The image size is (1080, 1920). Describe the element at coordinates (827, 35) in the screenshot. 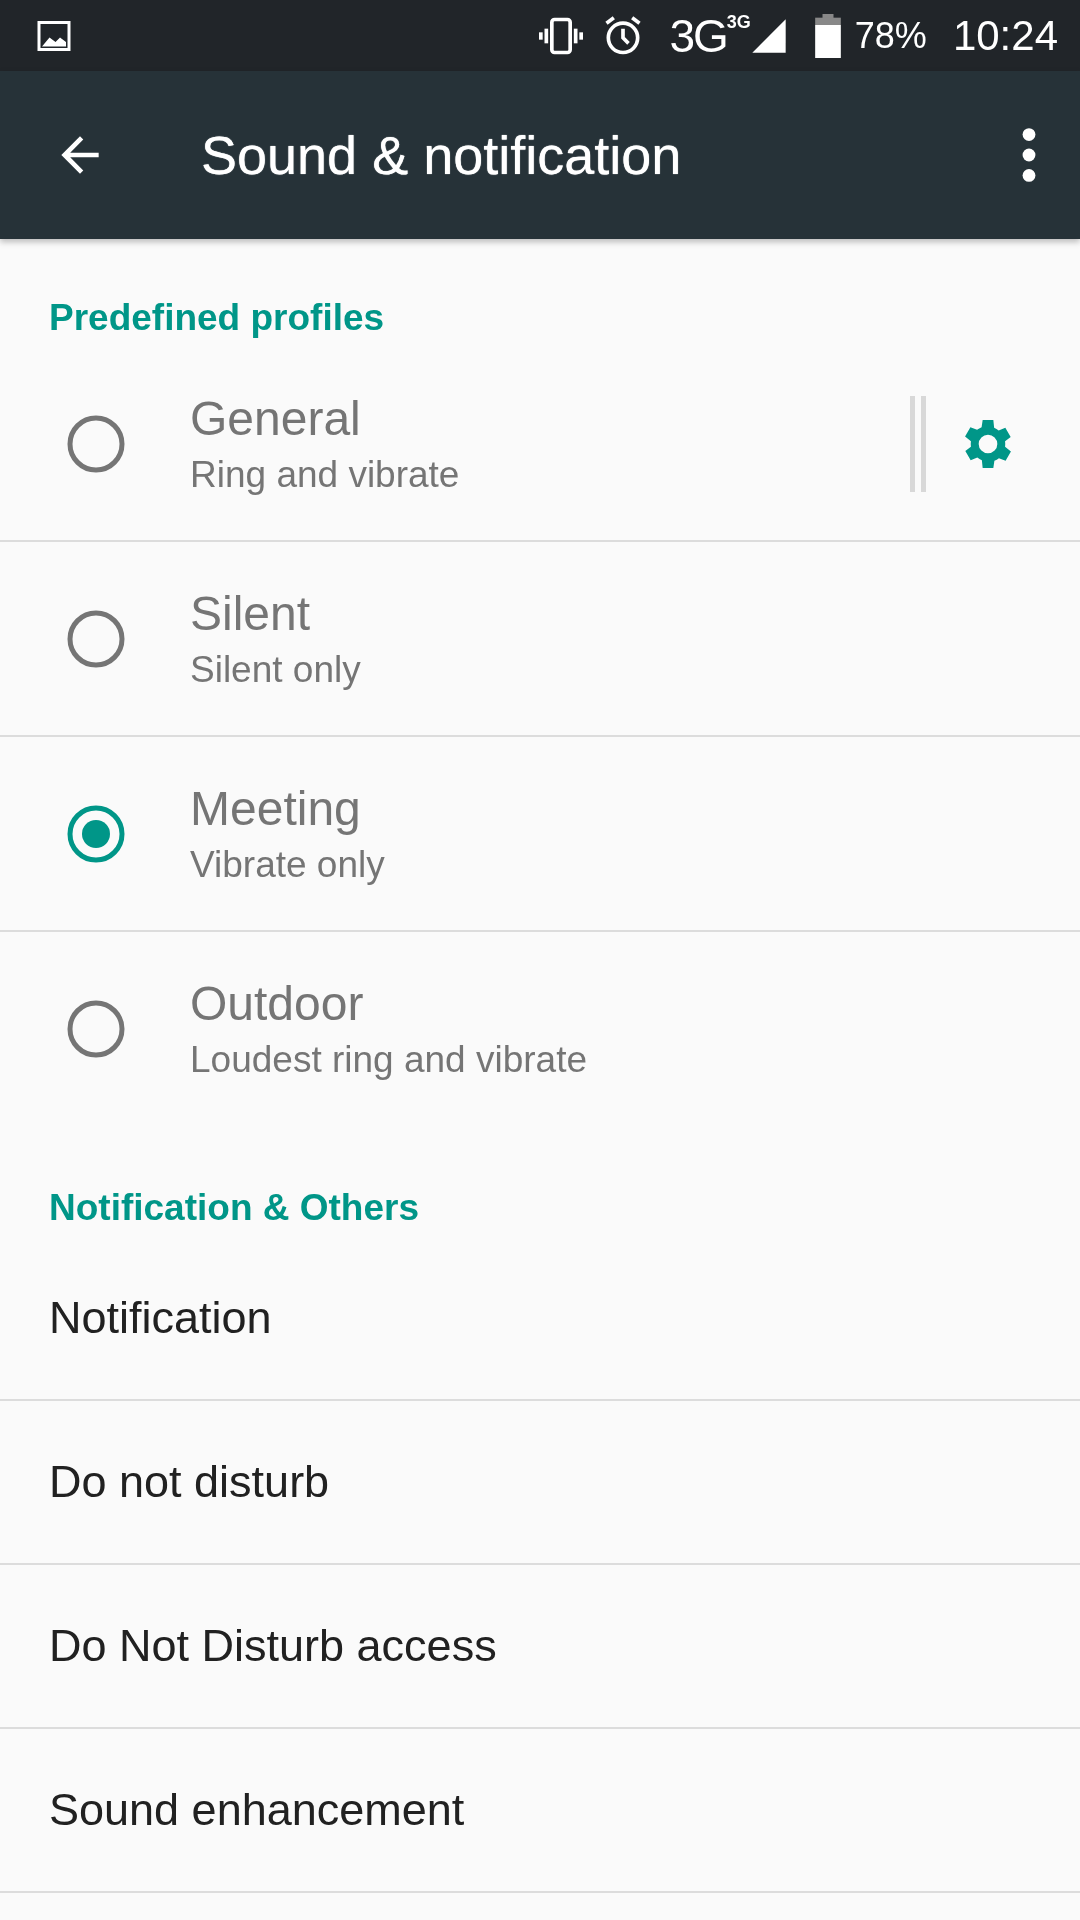

I see `battery-icon` at that location.